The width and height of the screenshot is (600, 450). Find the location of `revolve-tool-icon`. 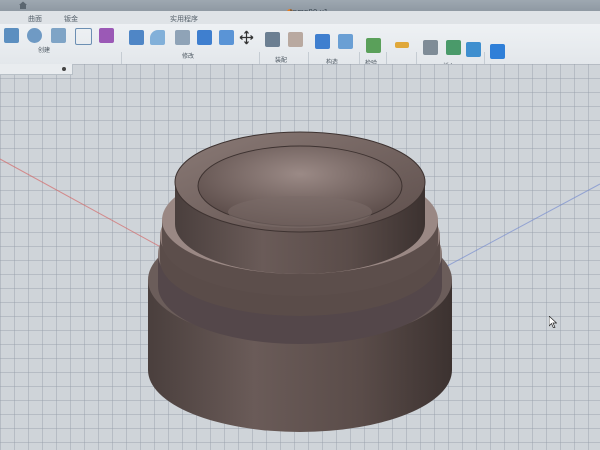

revolve-tool-icon is located at coordinates (34, 35).